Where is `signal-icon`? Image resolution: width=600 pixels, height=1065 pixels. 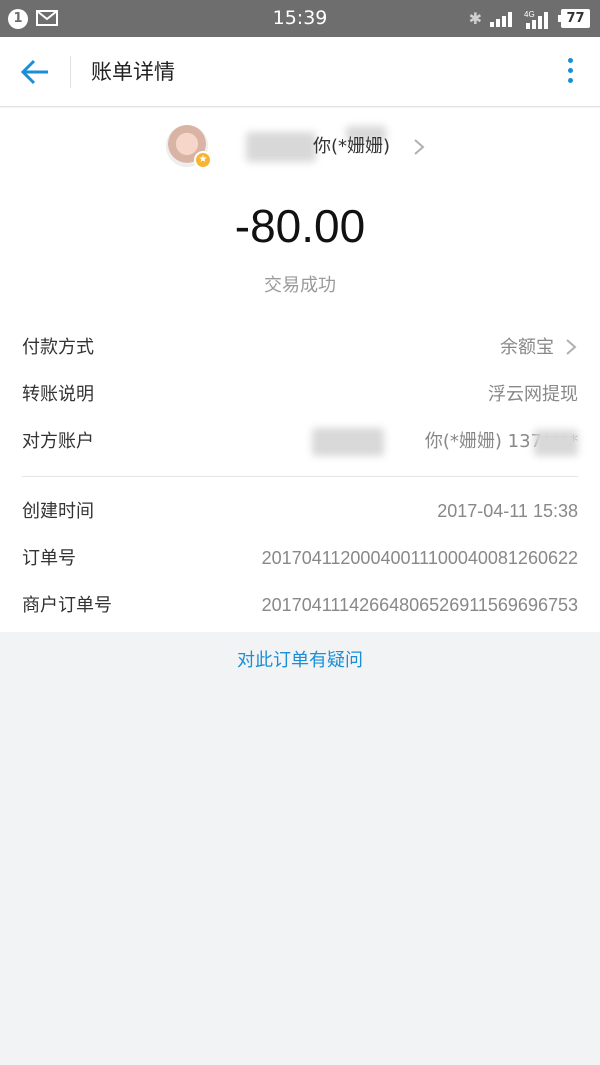 signal-icon is located at coordinates (501, 19).